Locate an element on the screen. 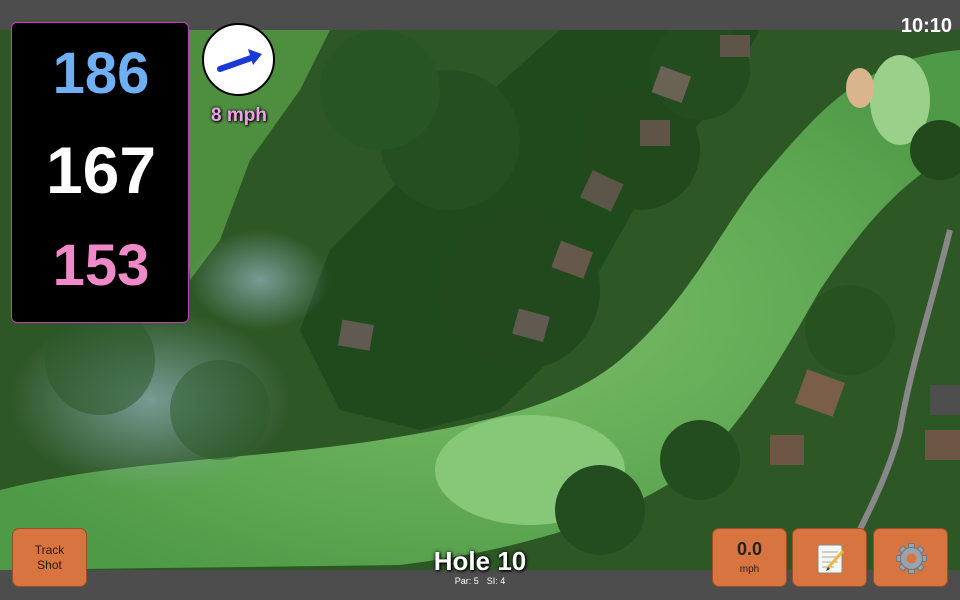 Image resolution: width=960 pixels, height=600 pixels. arrow-right-up-icon is located at coordinates (239, 60).